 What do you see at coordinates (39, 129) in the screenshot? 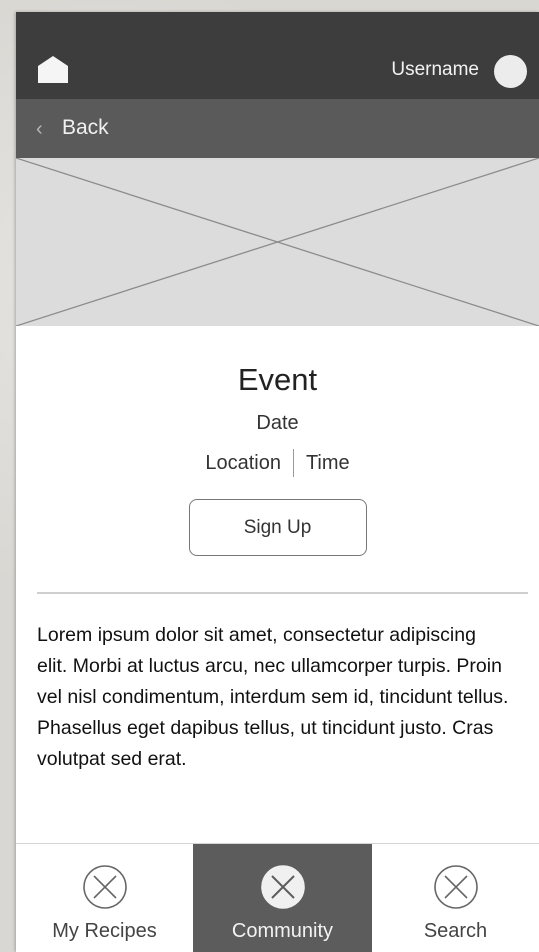
I see `chevron-left-icon: ‹` at bounding box center [39, 129].